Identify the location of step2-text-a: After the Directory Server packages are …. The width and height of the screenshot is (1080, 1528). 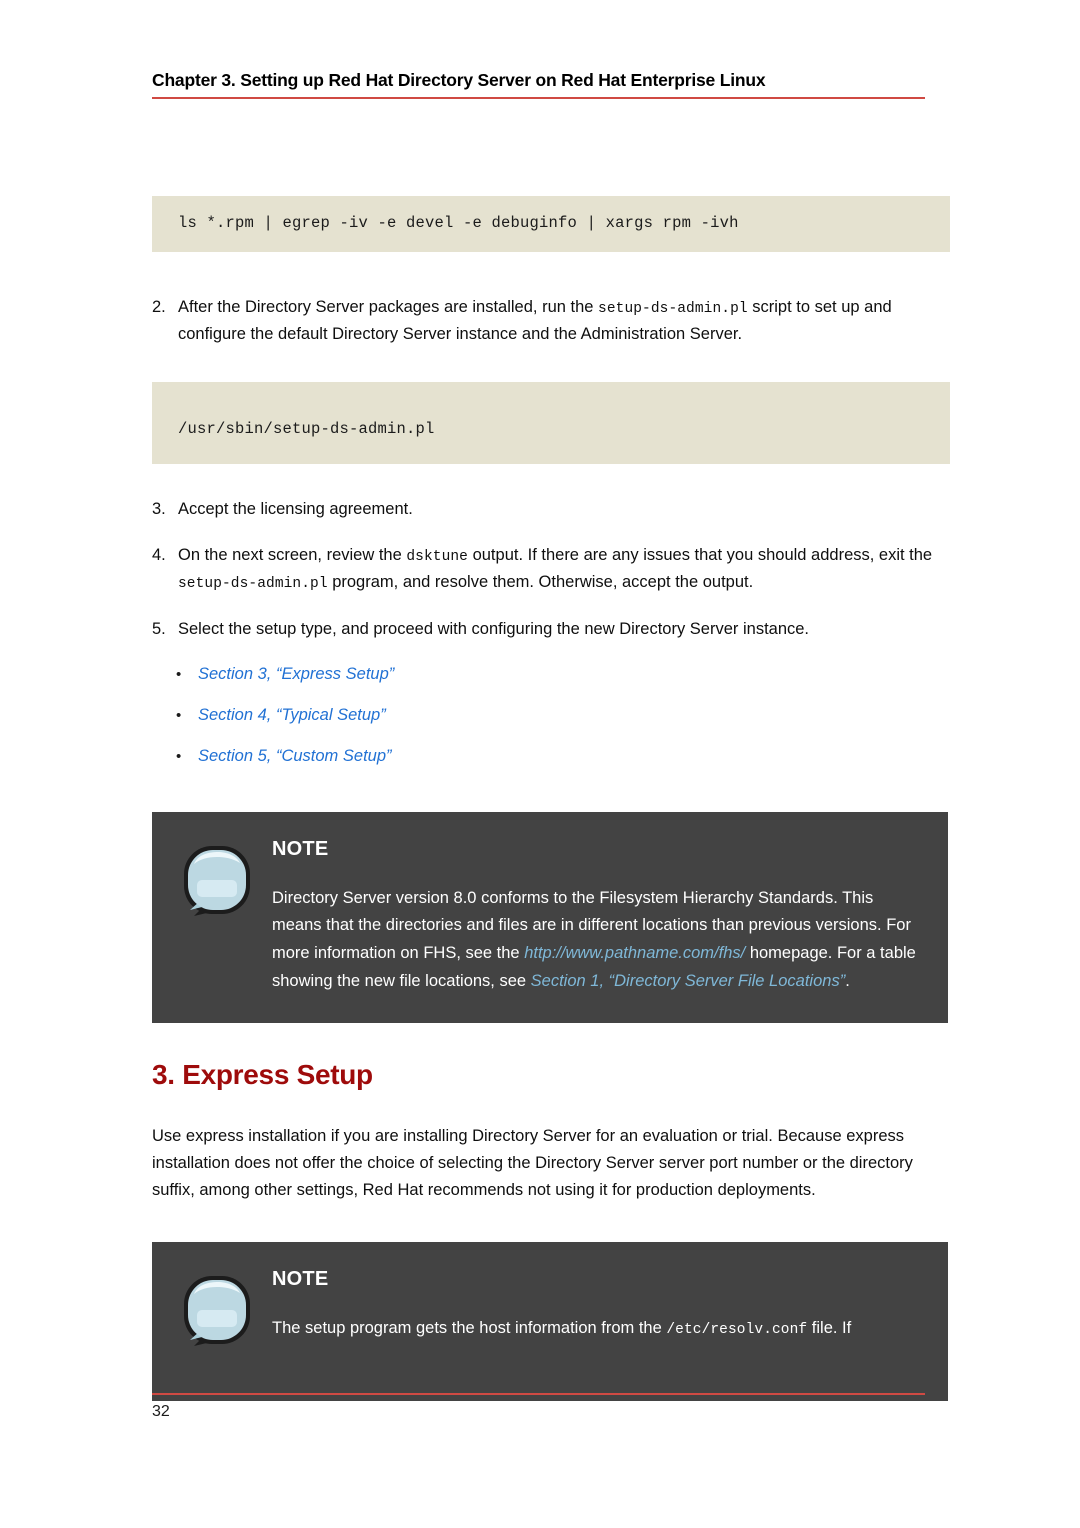
(388, 307).